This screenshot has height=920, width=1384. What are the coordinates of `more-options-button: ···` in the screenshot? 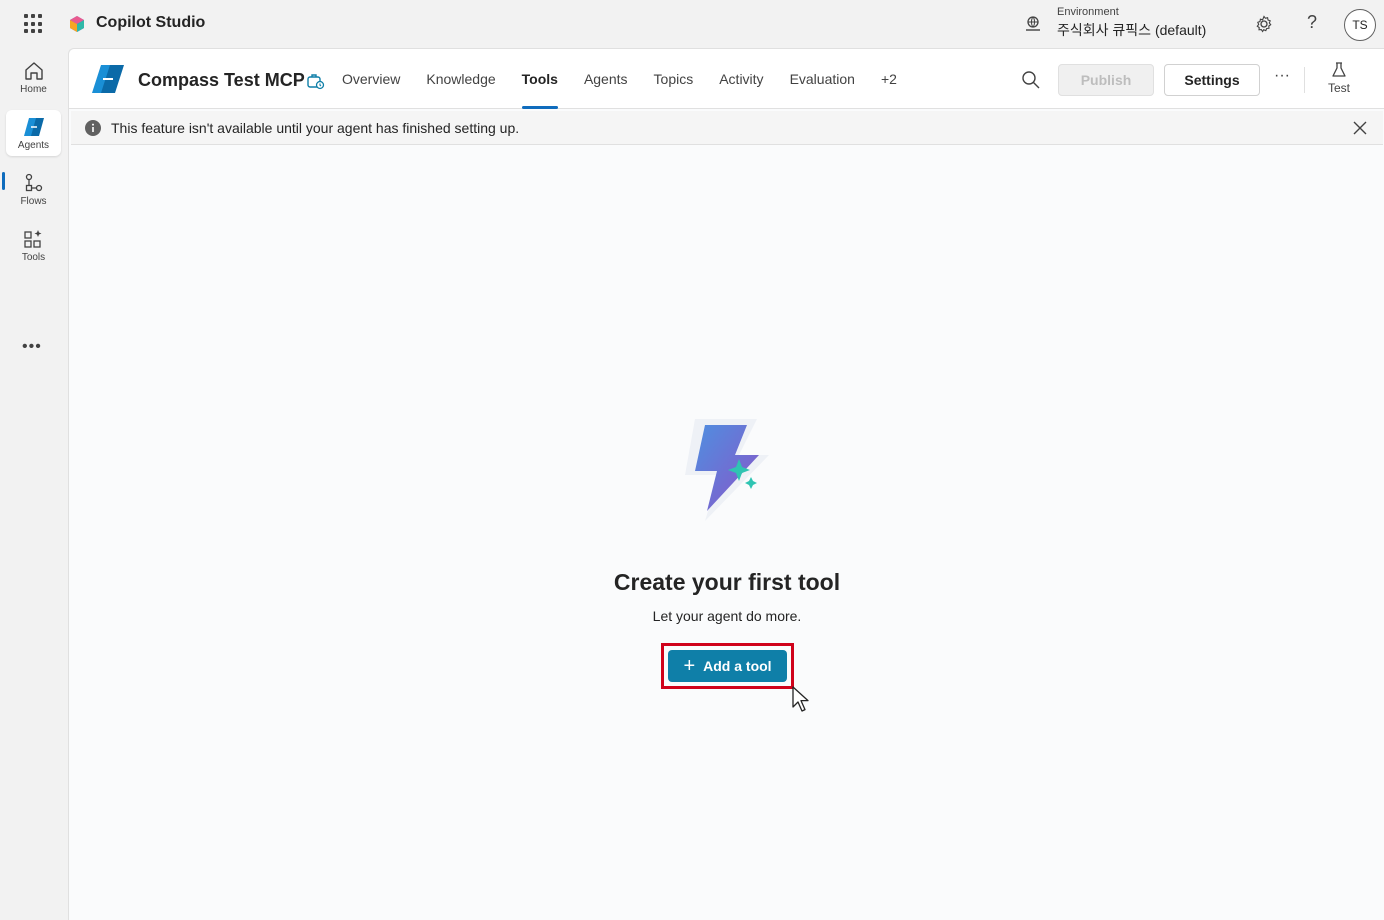 It's located at (1282, 78).